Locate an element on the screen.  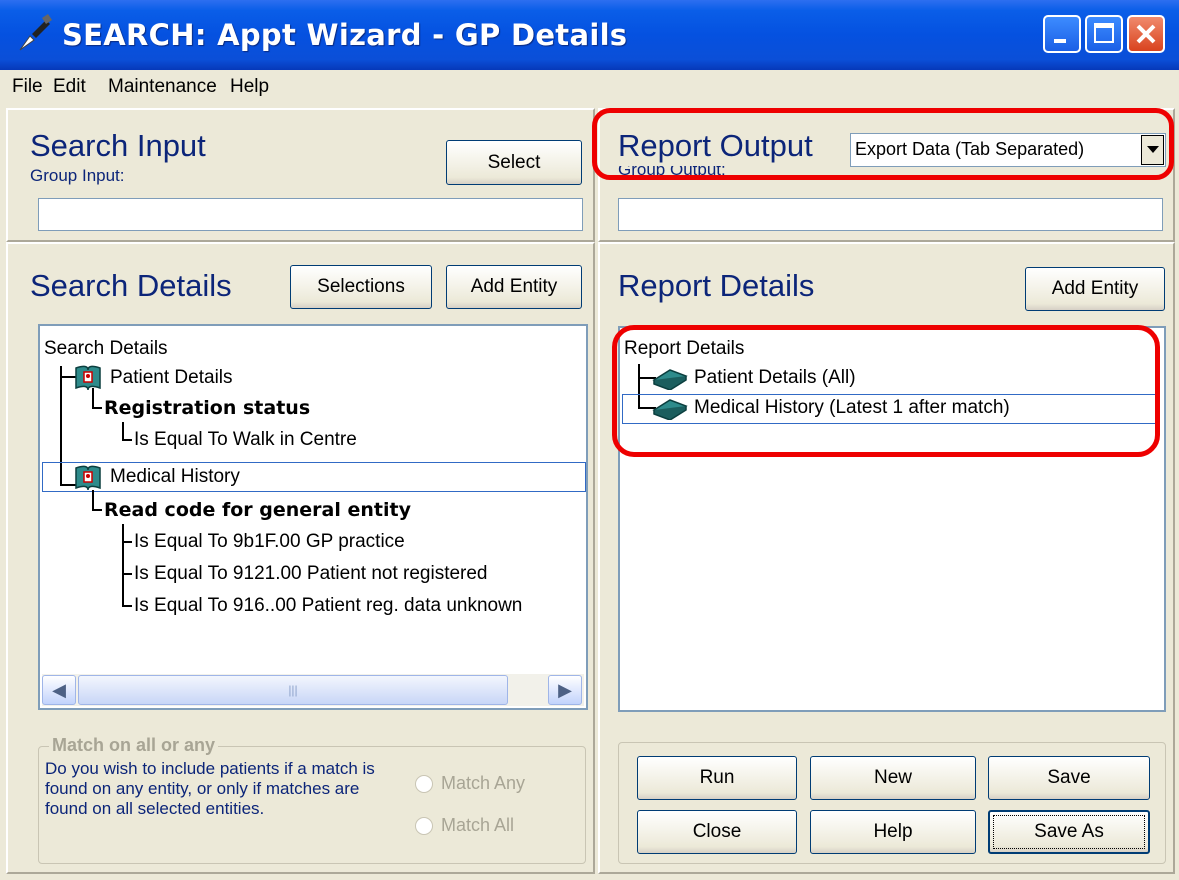
horizontal-scrollbar: ◀ ||| ▶ is located at coordinates (313, 690).